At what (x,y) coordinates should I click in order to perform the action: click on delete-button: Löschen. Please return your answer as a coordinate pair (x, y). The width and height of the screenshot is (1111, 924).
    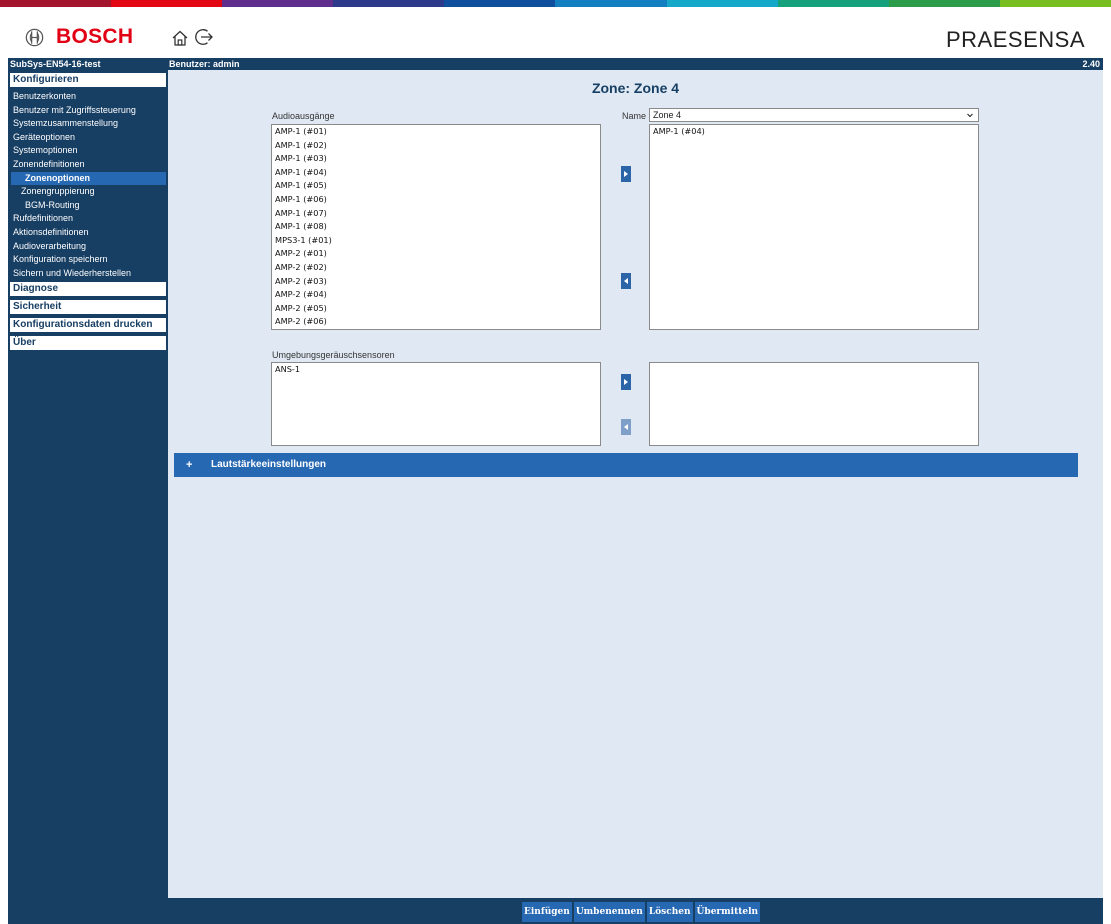
    Looking at the image, I should click on (669, 912).